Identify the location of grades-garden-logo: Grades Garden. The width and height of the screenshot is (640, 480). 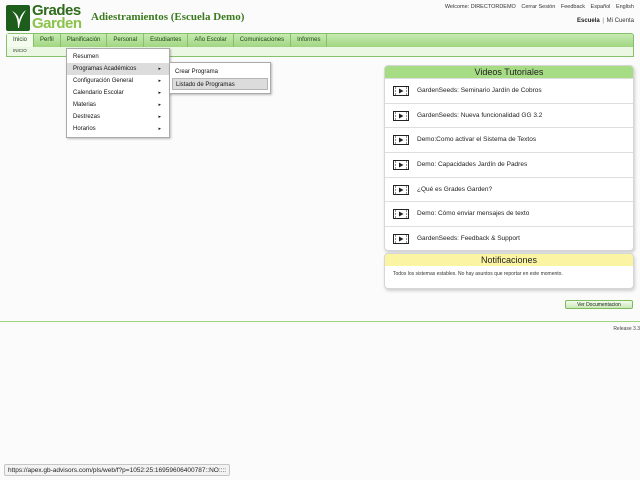
(46, 17).